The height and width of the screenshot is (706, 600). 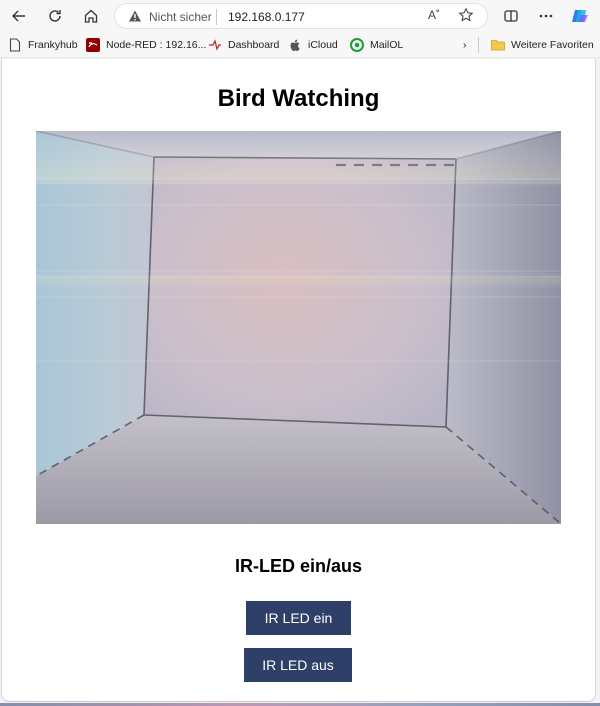 What do you see at coordinates (135, 18) in the screenshot?
I see `warning-icon` at bounding box center [135, 18].